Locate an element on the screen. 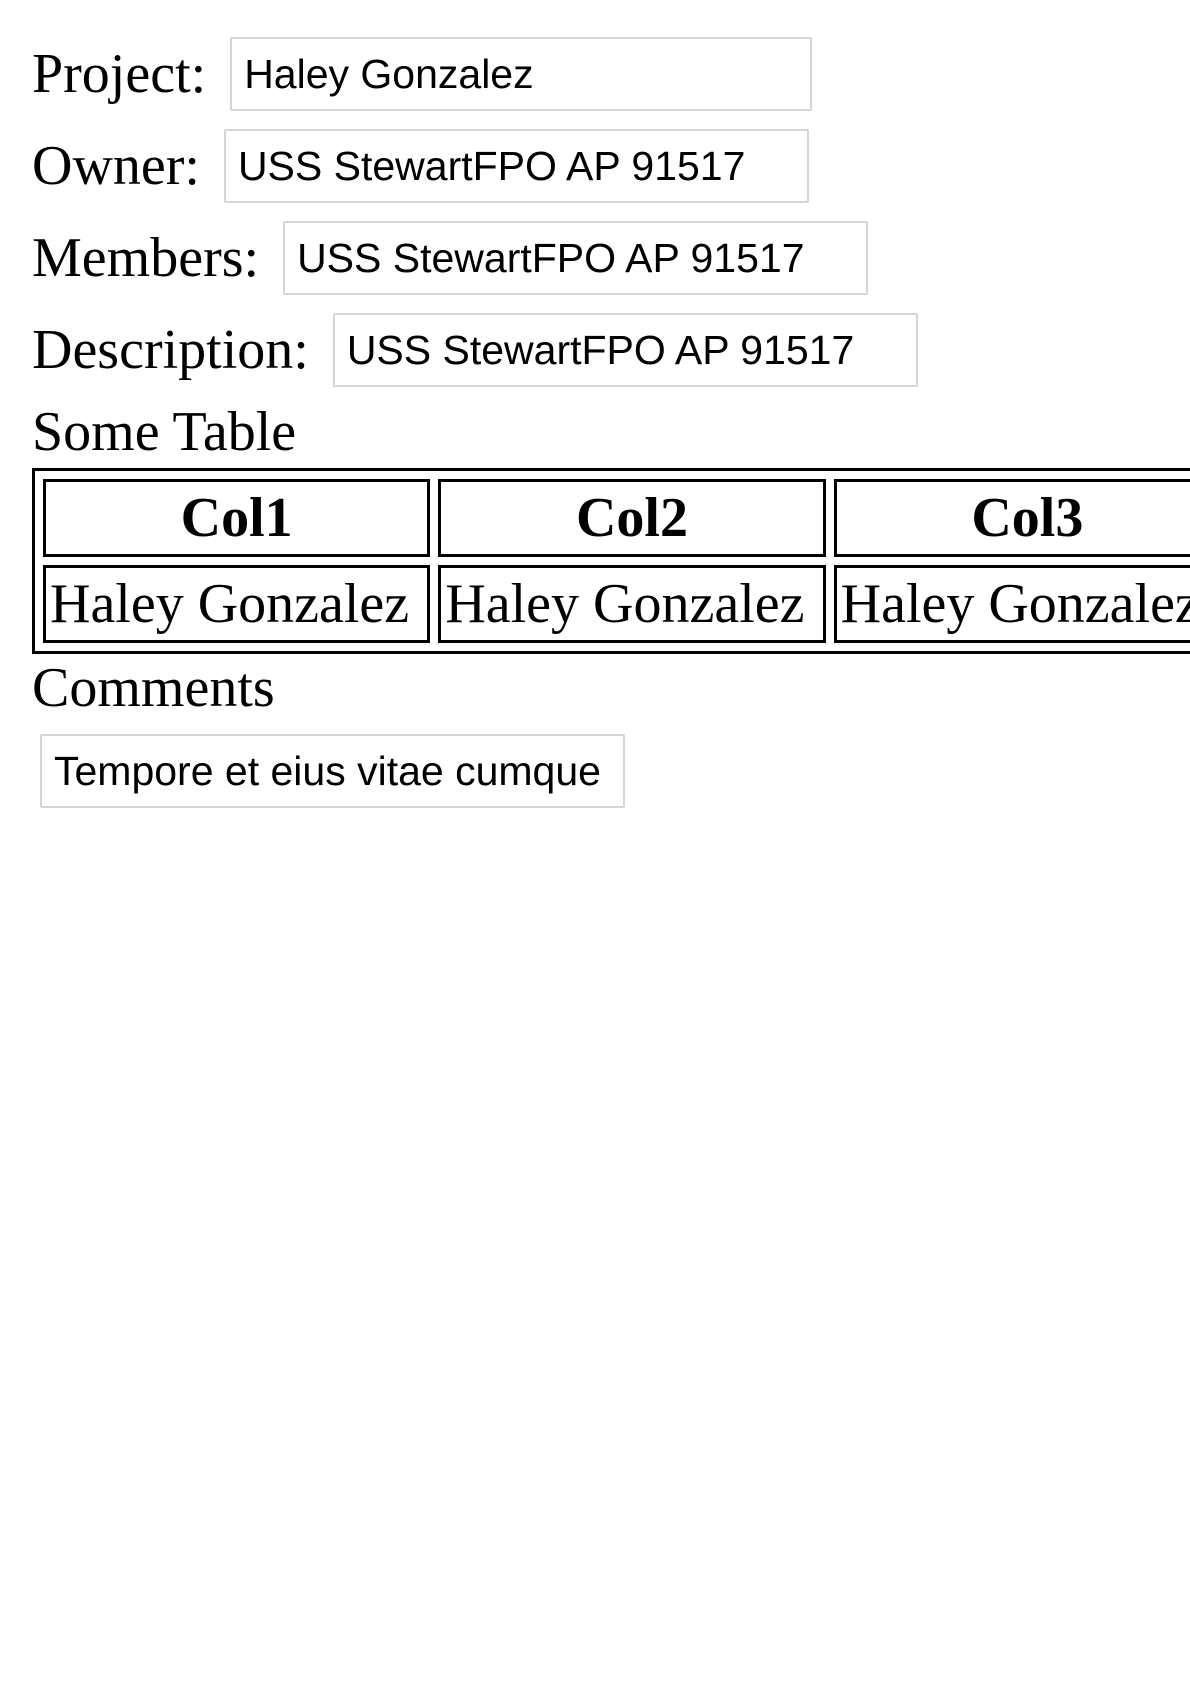 The height and width of the screenshot is (1684, 1190). column-header-col2: Col2 is located at coordinates (632, 518).